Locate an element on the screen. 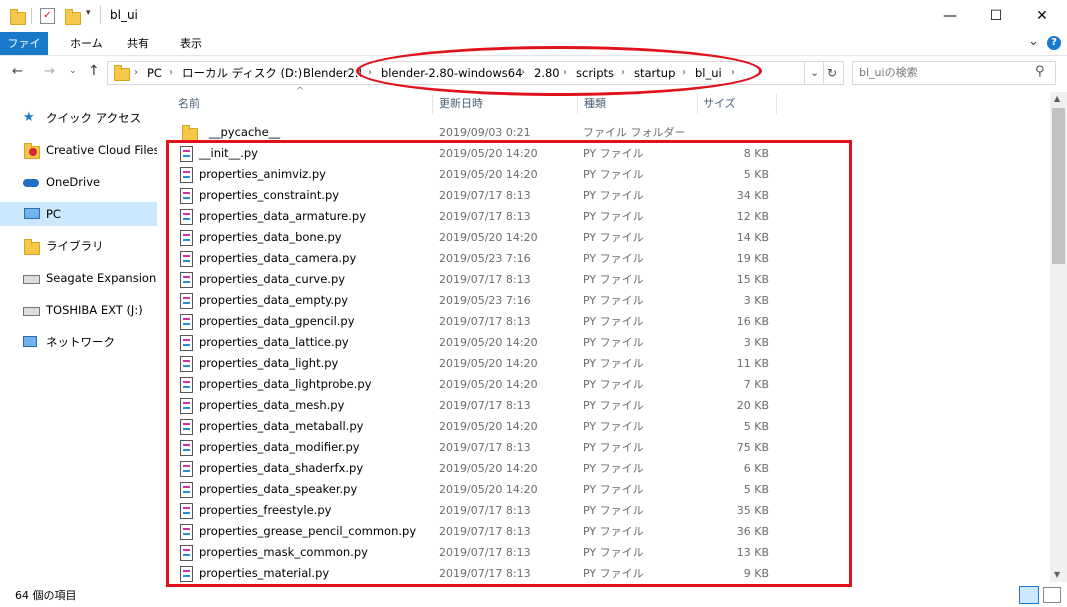 The width and height of the screenshot is (1067, 607). search-box: ⚲ is located at coordinates (954, 73).